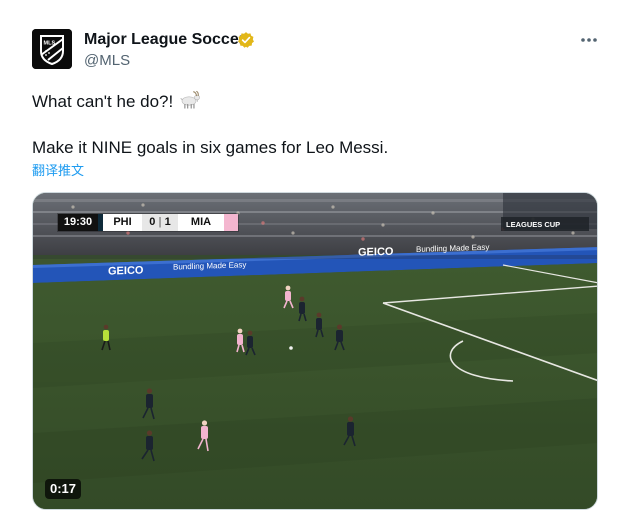  Describe the element at coordinates (78, 222) in the screenshot. I see `scorebug-clock: 19:30` at that location.